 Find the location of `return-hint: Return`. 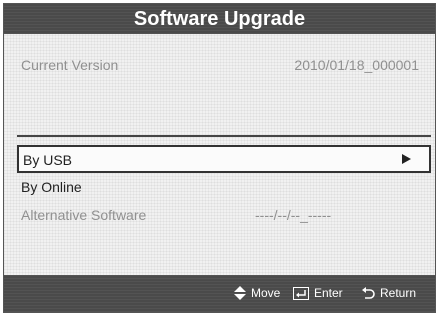

return-hint: Return is located at coordinates (388, 293).